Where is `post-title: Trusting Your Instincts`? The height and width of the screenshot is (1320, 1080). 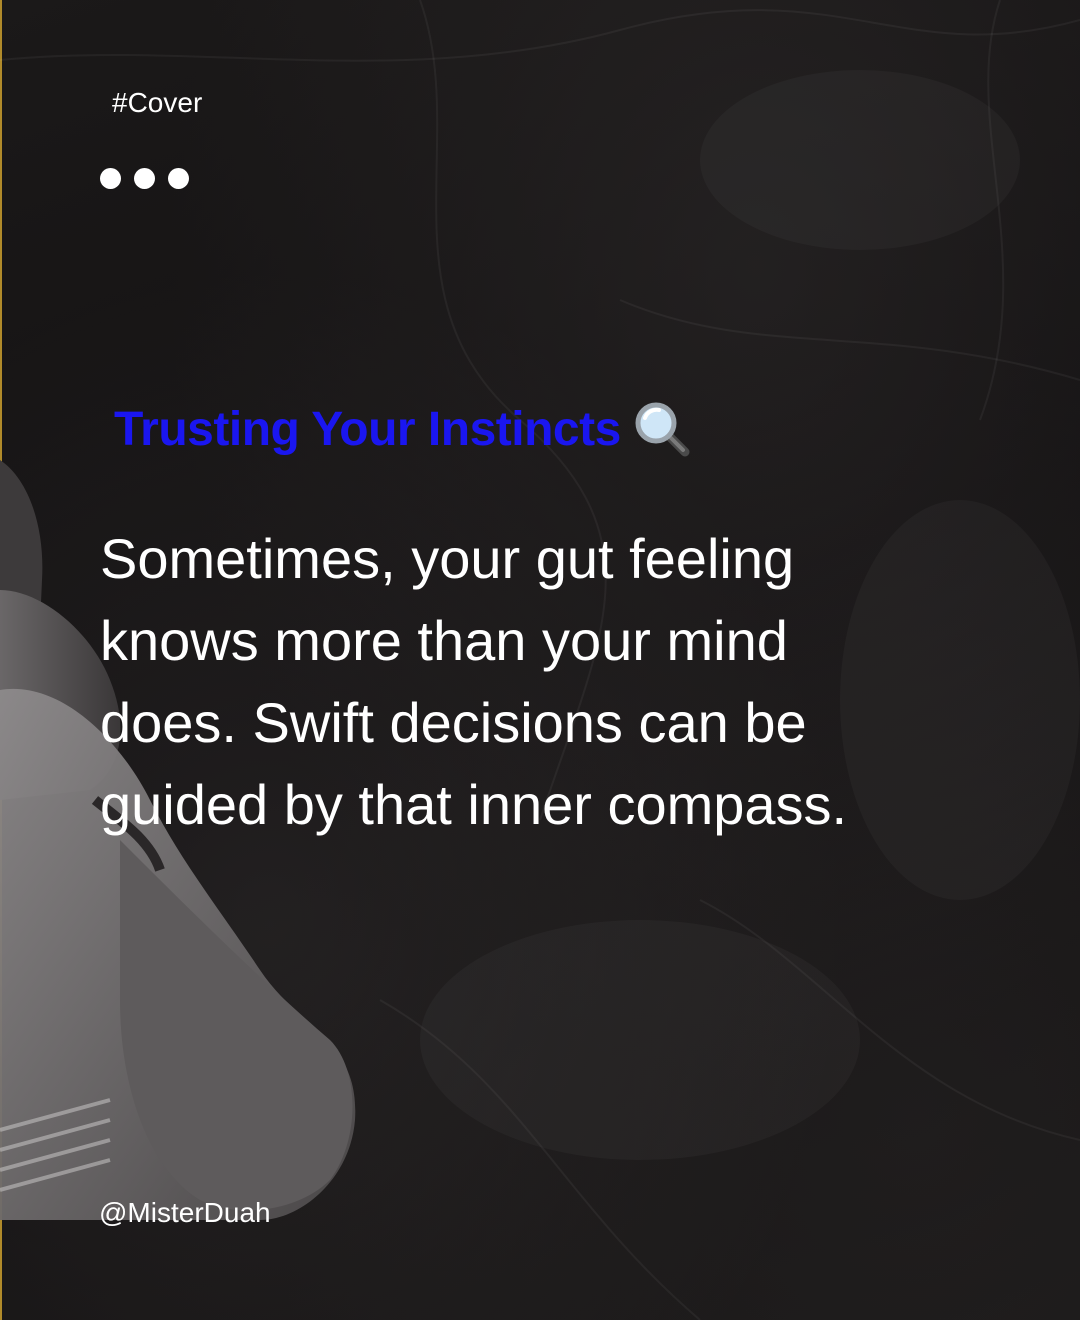 post-title: Trusting Your Instincts is located at coordinates (367, 429).